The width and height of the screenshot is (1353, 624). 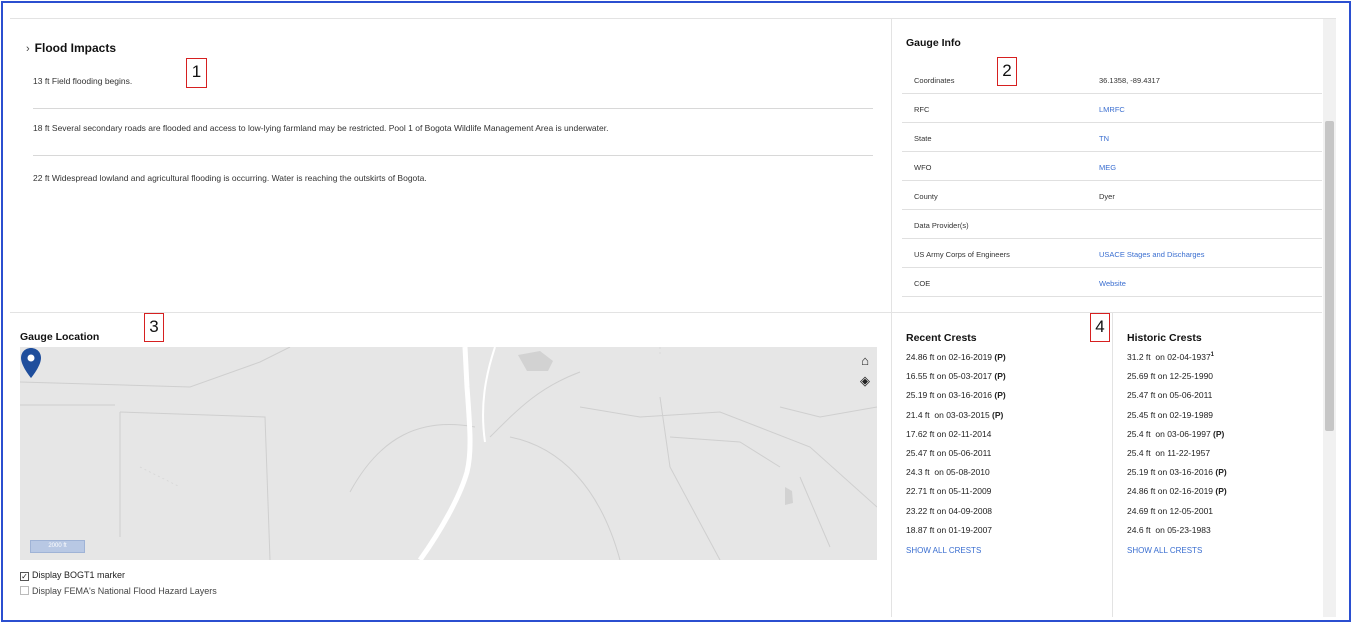 I want to click on info-key: County, so click(x=926, y=196).